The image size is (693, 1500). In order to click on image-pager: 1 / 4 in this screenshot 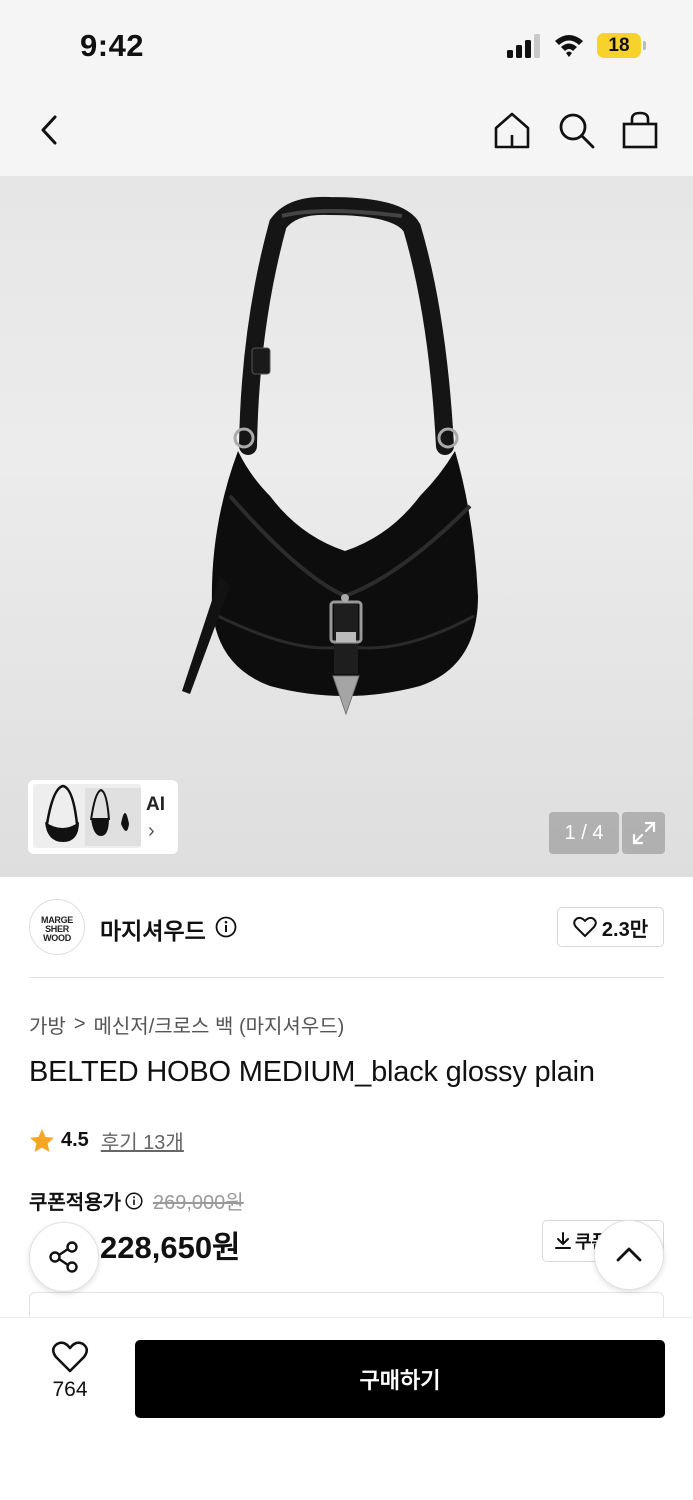, I will do `click(584, 833)`.